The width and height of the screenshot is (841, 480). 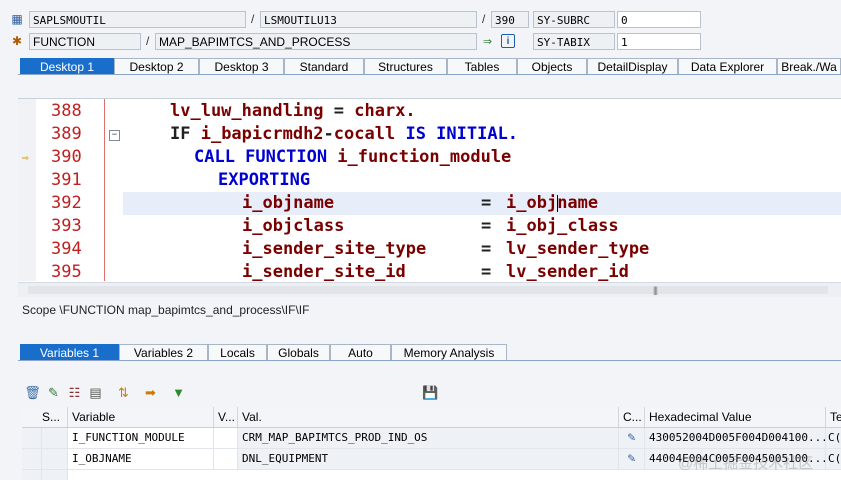 I want to click on info-icon: i, so click(x=508, y=41).